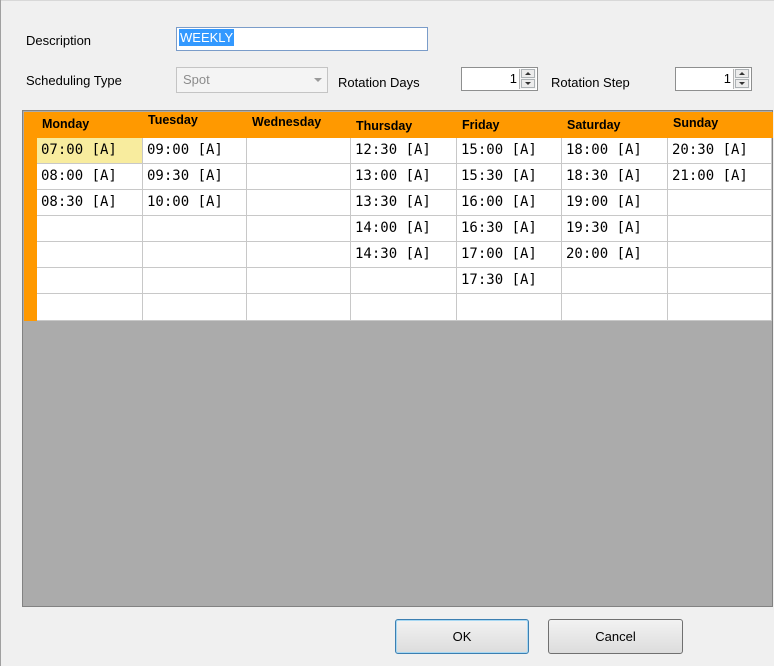  What do you see at coordinates (90, 203) in the screenshot?
I see `grid-cell: 08:30 [A]` at bounding box center [90, 203].